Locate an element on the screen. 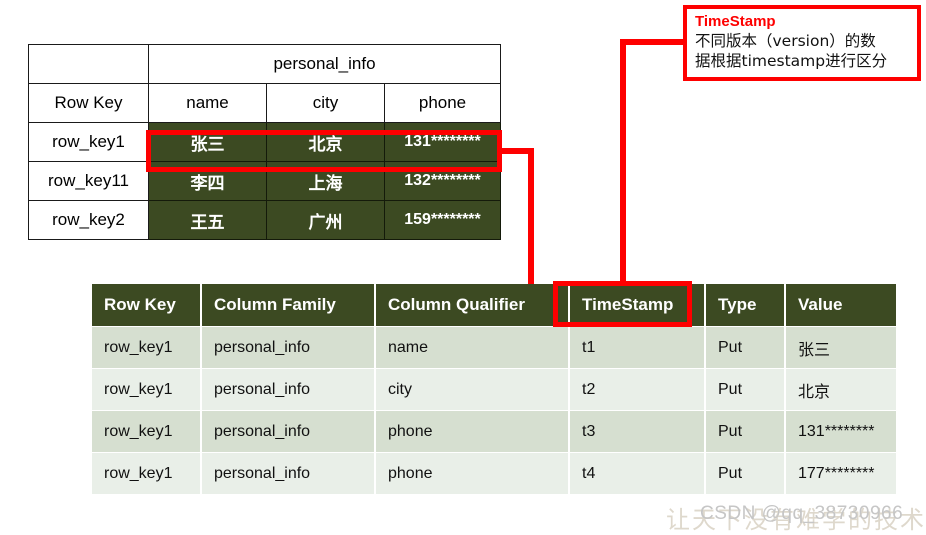  connector-row-vertical is located at coordinates (531, 218).